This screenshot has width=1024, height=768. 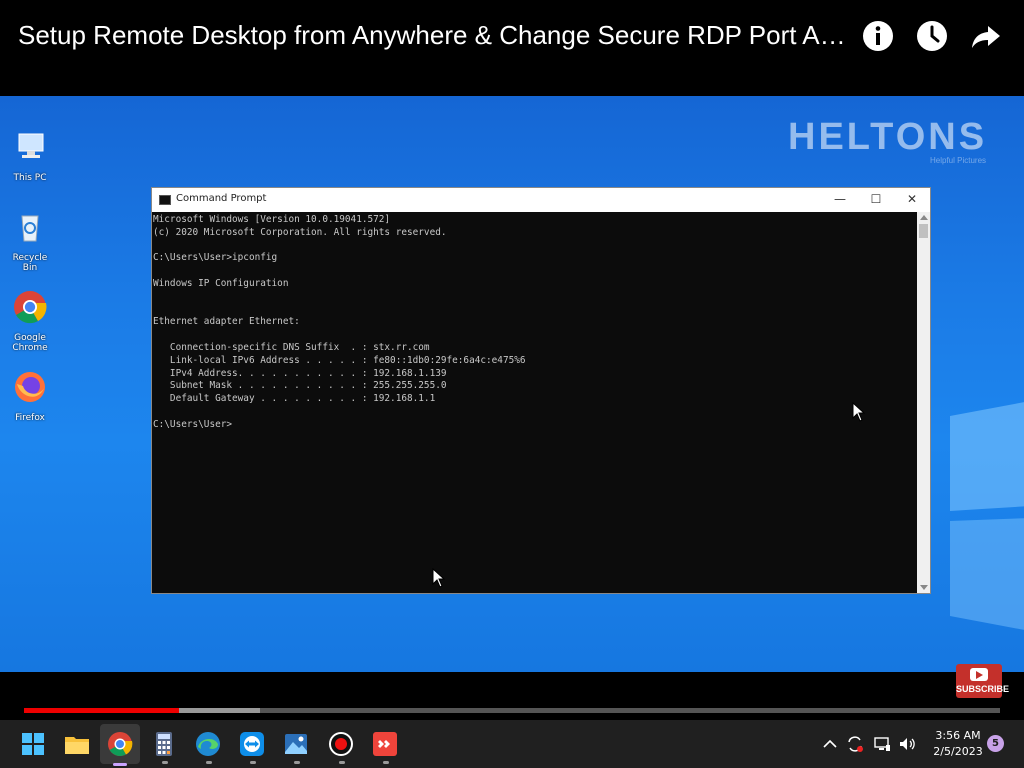 I want to click on notification-badge: 5, so click(x=995, y=743).